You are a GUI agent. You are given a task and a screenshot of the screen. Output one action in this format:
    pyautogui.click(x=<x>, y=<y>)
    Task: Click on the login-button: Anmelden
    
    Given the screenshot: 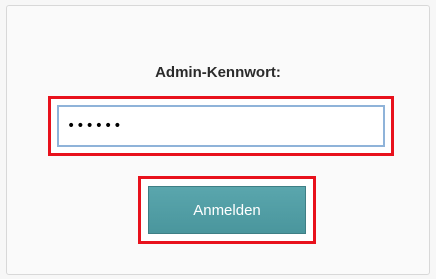 What is the action you would take?
    pyautogui.click(x=227, y=210)
    